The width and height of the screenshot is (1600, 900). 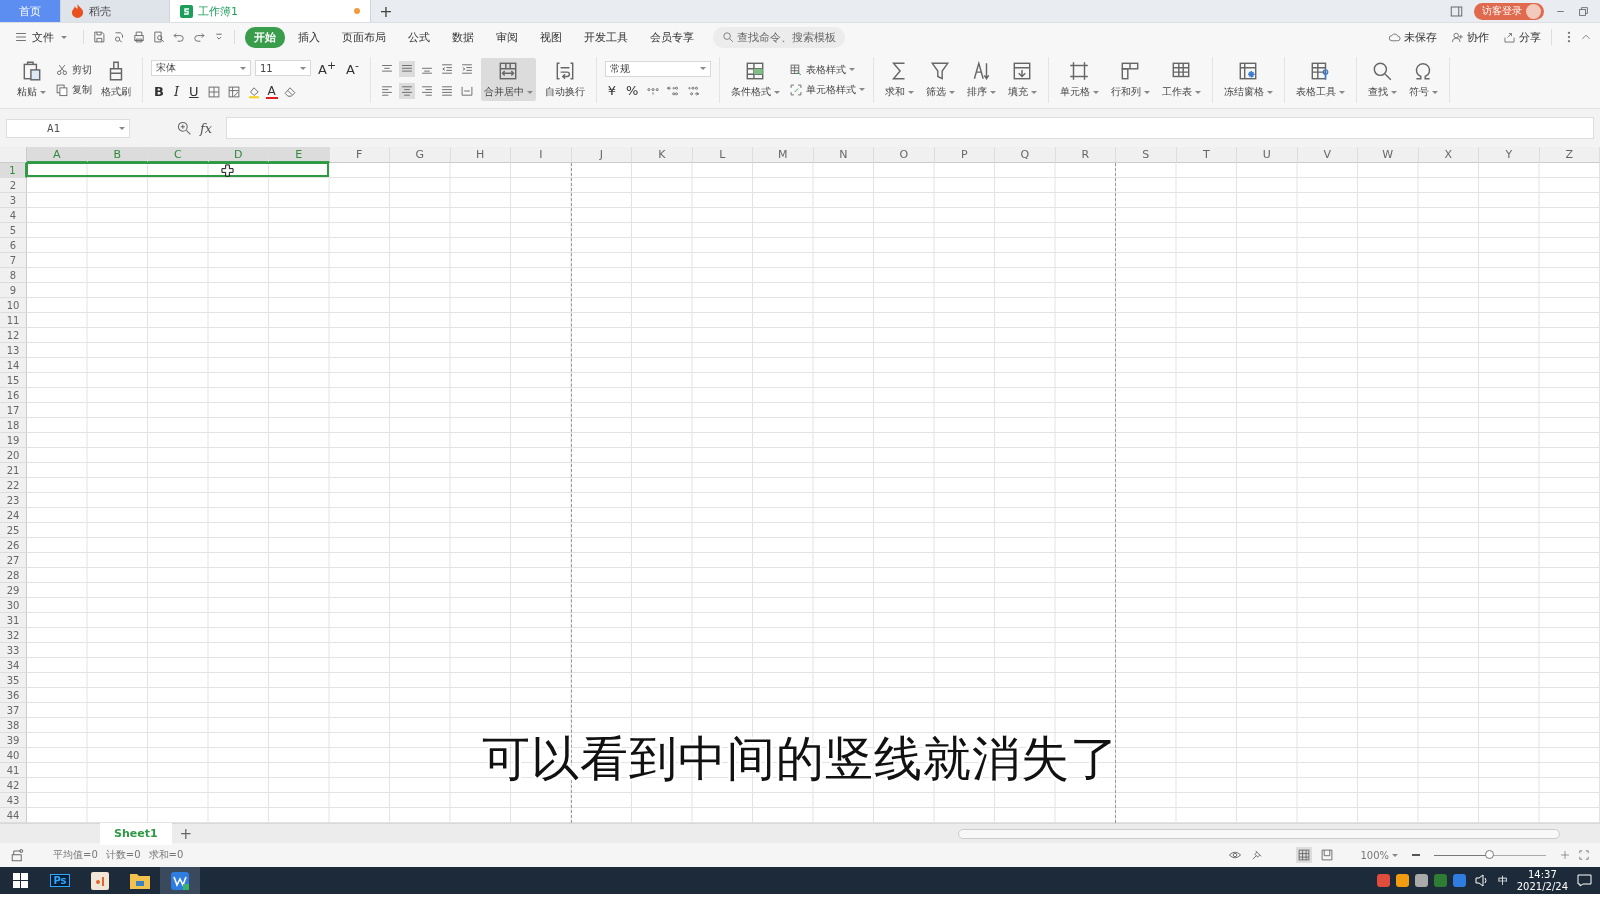 I want to click on redo-icon, so click(x=199, y=37).